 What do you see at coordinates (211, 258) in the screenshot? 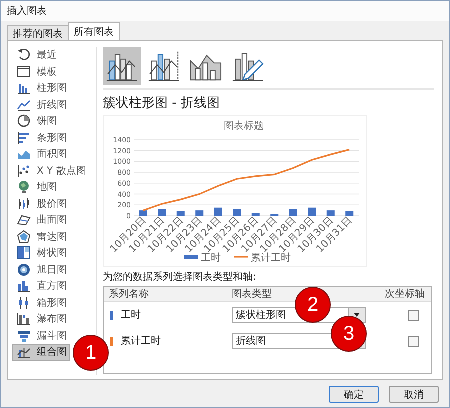
I see `legend-label: 工时` at bounding box center [211, 258].